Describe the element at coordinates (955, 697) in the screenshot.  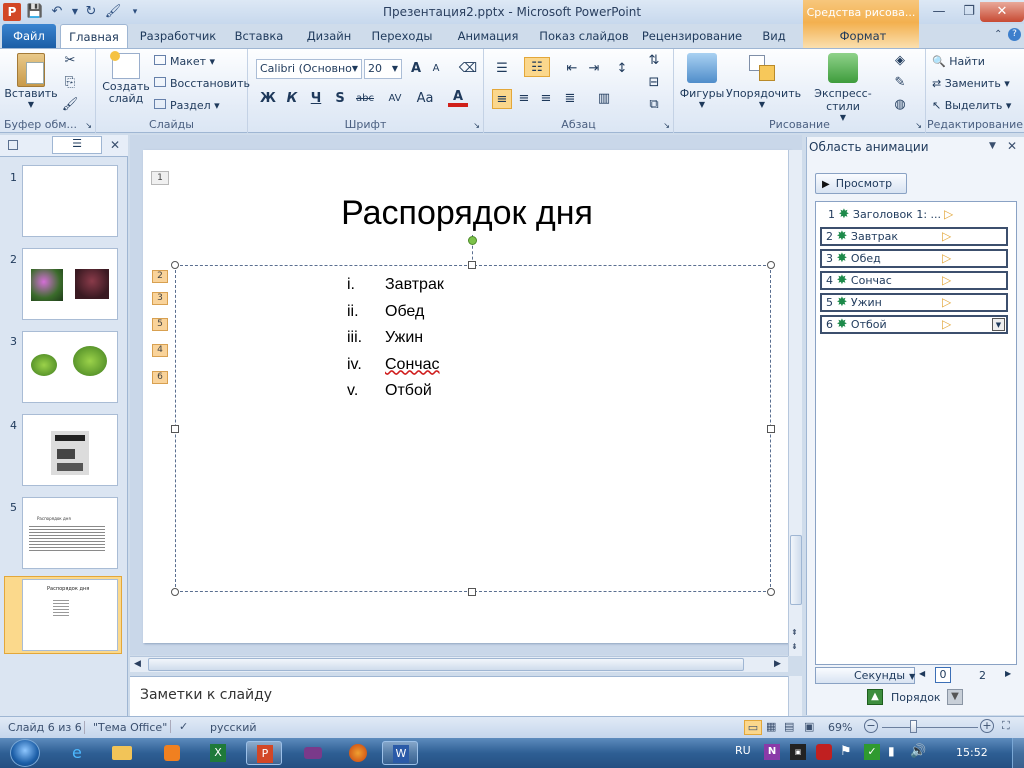
I see `move-down-icon: ▼` at that location.